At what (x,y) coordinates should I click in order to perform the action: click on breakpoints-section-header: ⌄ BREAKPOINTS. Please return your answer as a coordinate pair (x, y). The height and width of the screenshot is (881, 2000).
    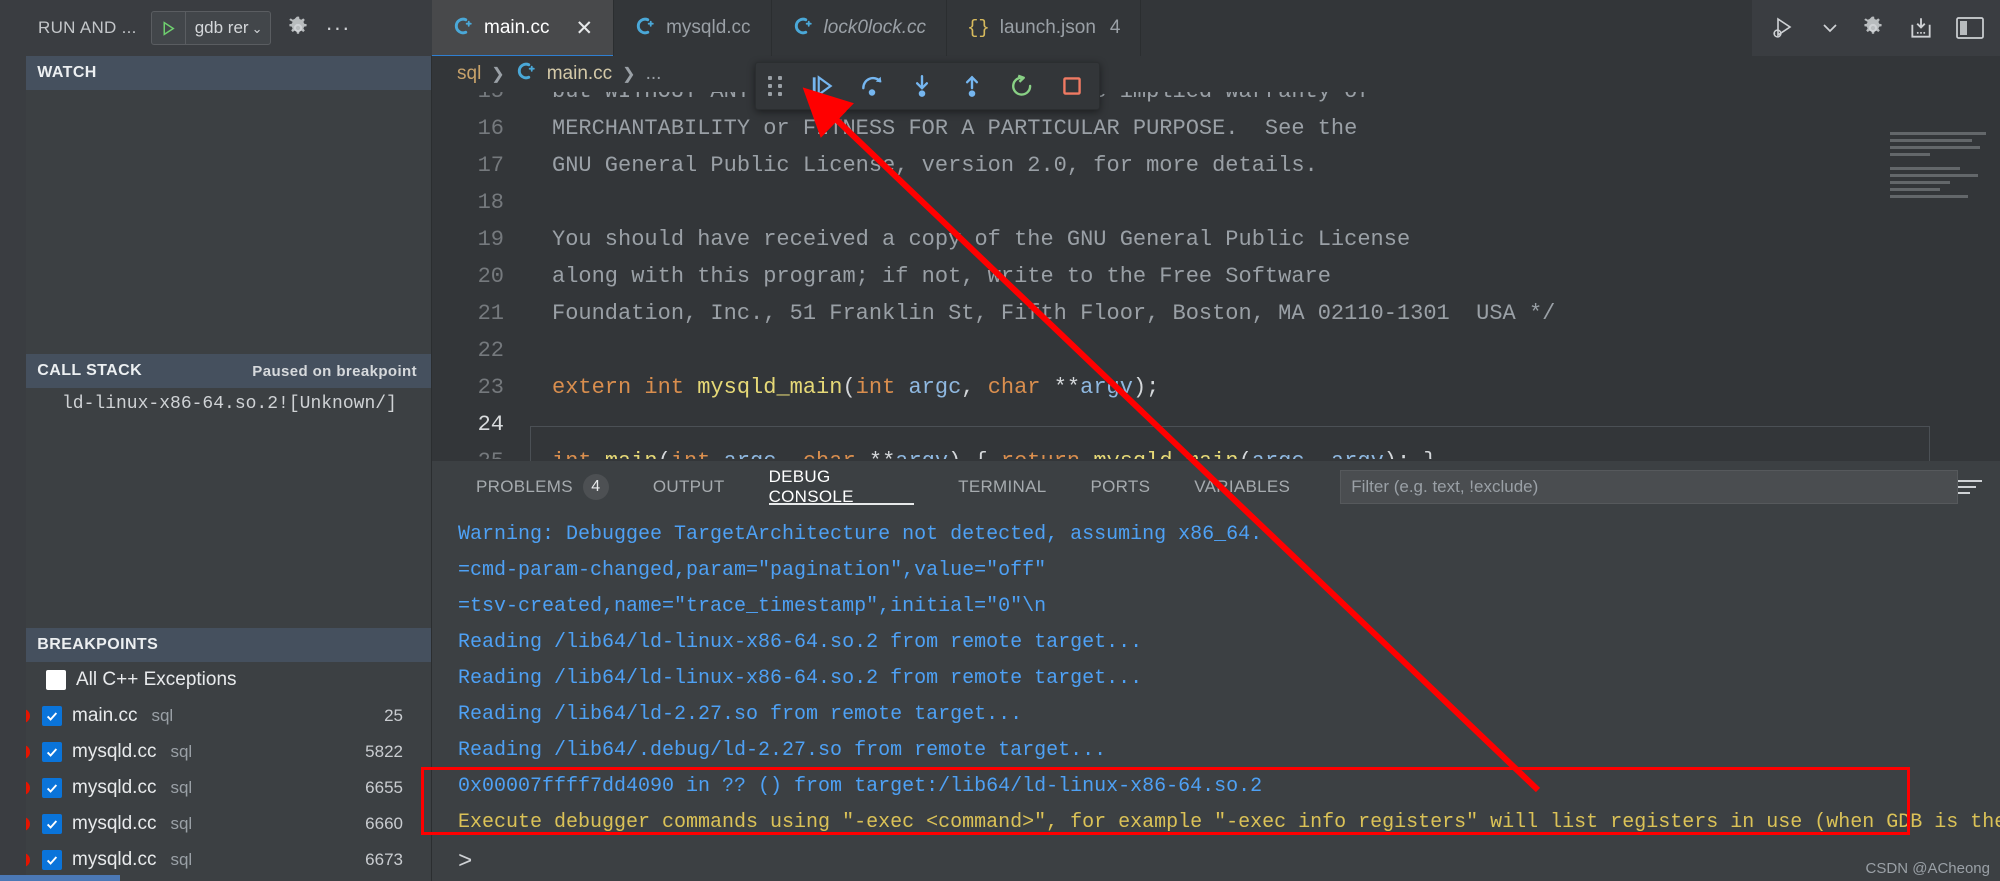
    Looking at the image, I should click on (215, 645).